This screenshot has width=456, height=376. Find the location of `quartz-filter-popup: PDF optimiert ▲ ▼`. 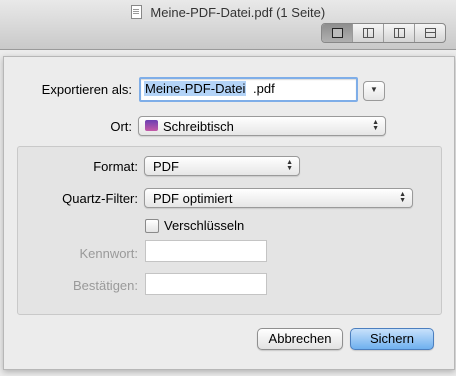

quartz-filter-popup: PDF optimiert ▲ ▼ is located at coordinates (278, 198).